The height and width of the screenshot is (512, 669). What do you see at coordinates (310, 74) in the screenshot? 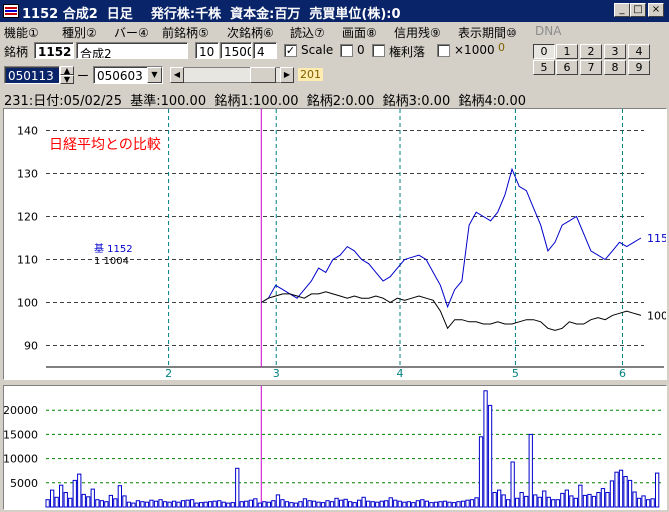
I see `bar-count: 201` at bounding box center [310, 74].